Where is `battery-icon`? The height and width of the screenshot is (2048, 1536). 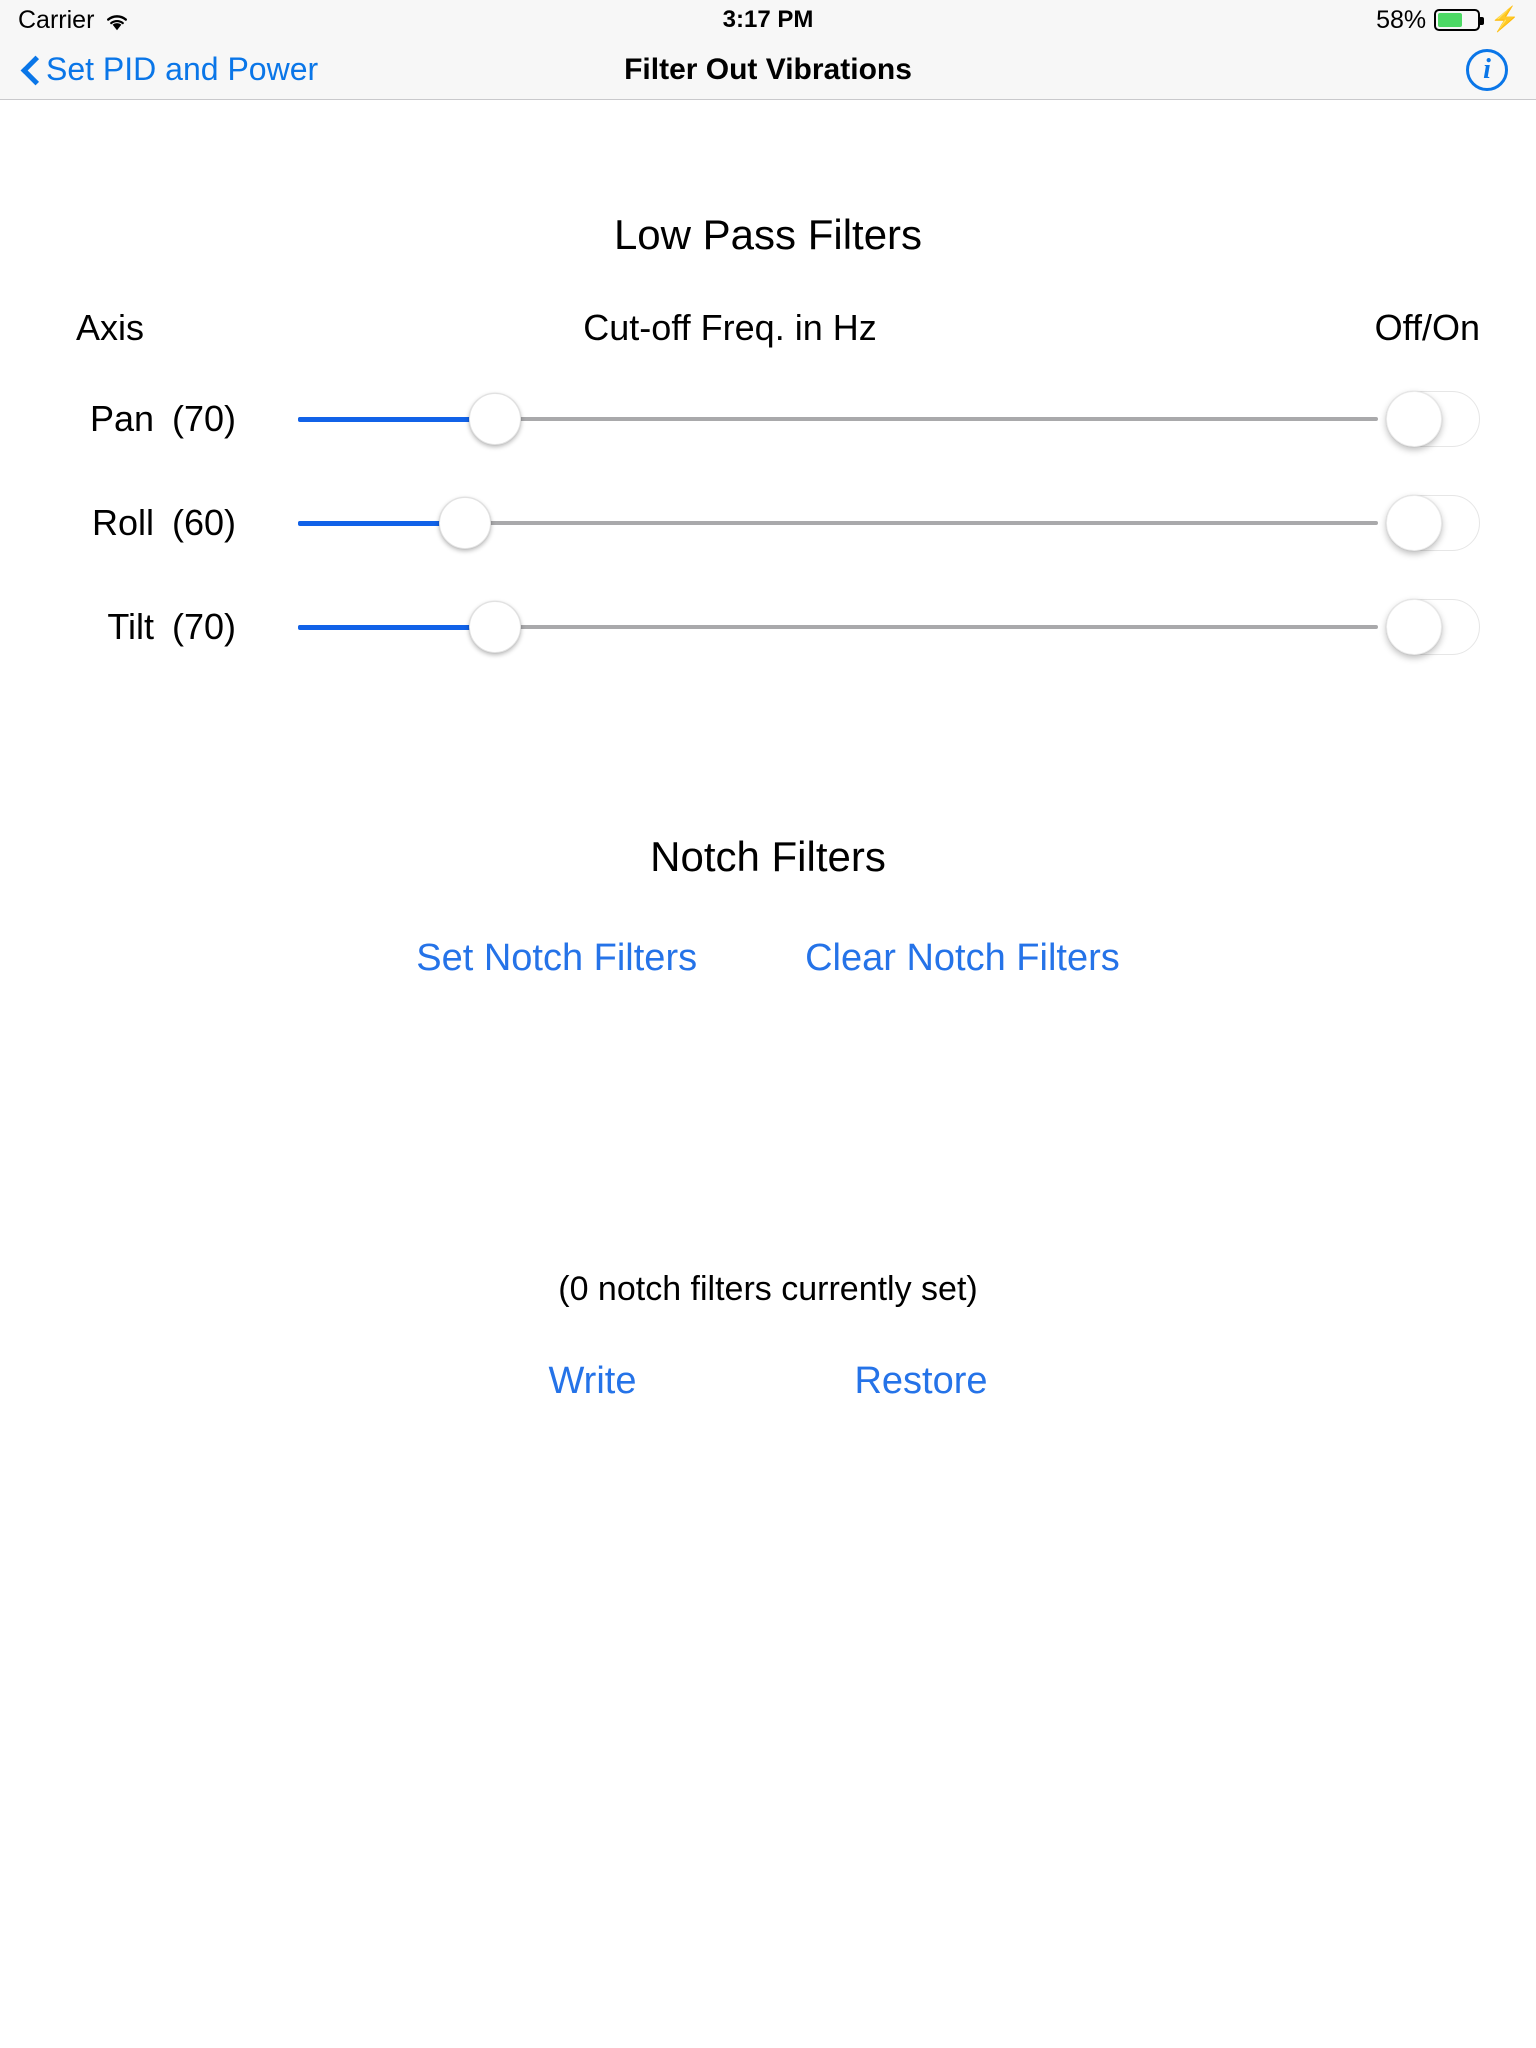
battery-icon is located at coordinates (1459, 20).